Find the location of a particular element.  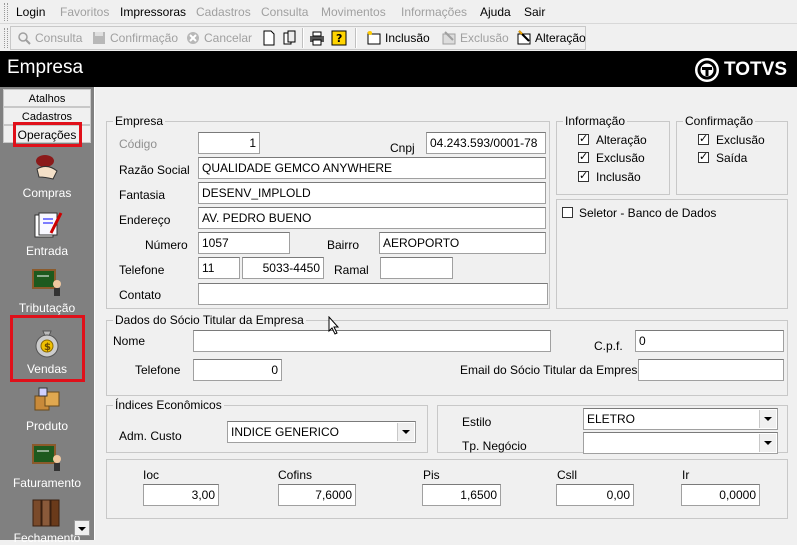

ddd-field: 11 is located at coordinates (219, 268).